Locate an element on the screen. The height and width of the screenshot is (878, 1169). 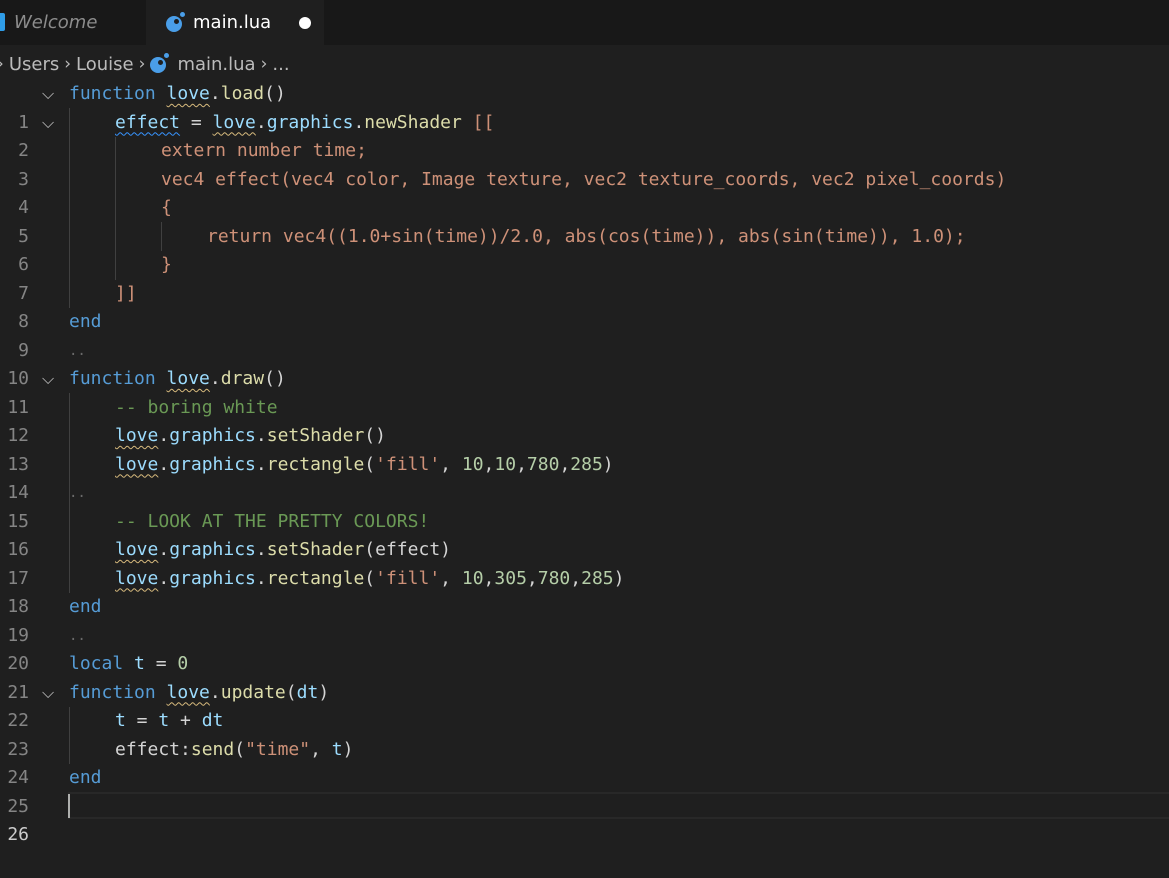
token: local is located at coordinates (96, 663).